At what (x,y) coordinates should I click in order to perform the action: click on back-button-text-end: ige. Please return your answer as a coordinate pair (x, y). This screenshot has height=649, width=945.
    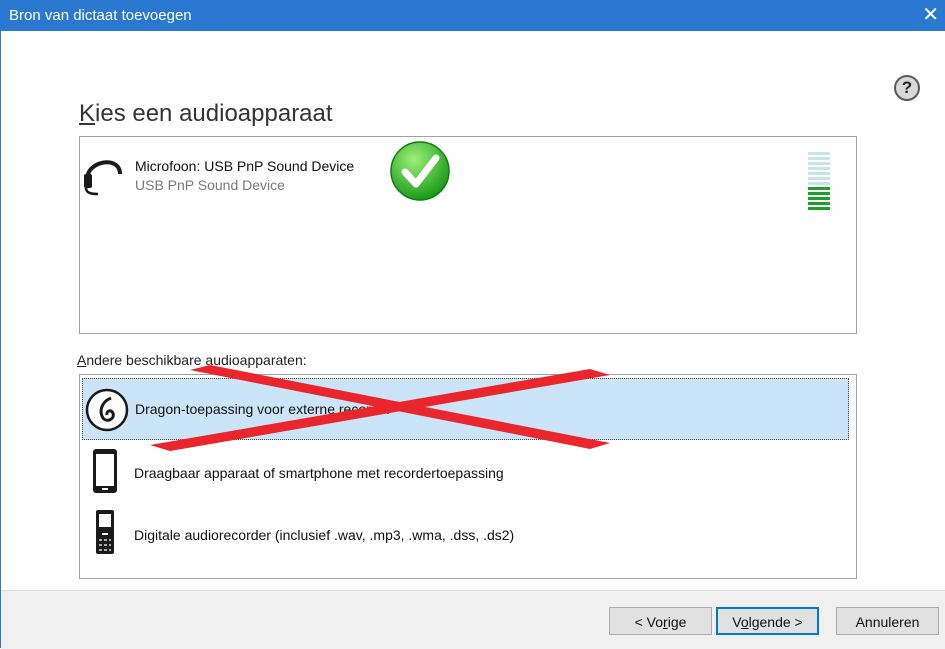
    Looking at the image, I should click on (677, 622).